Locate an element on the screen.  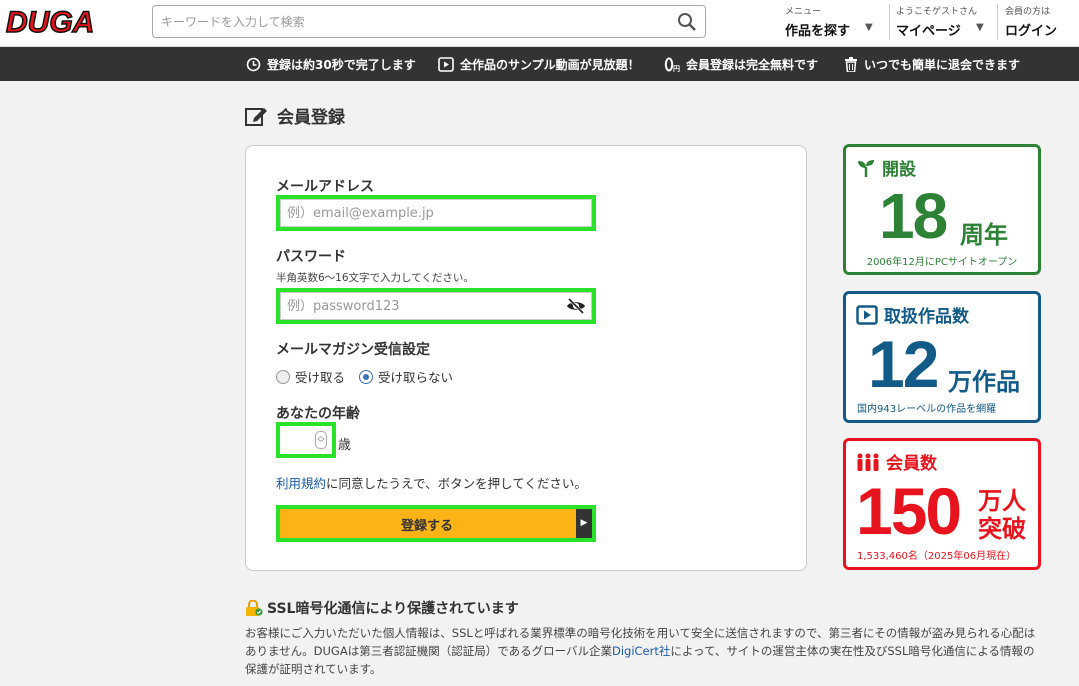
search-box is located at coordinates (429, 21).